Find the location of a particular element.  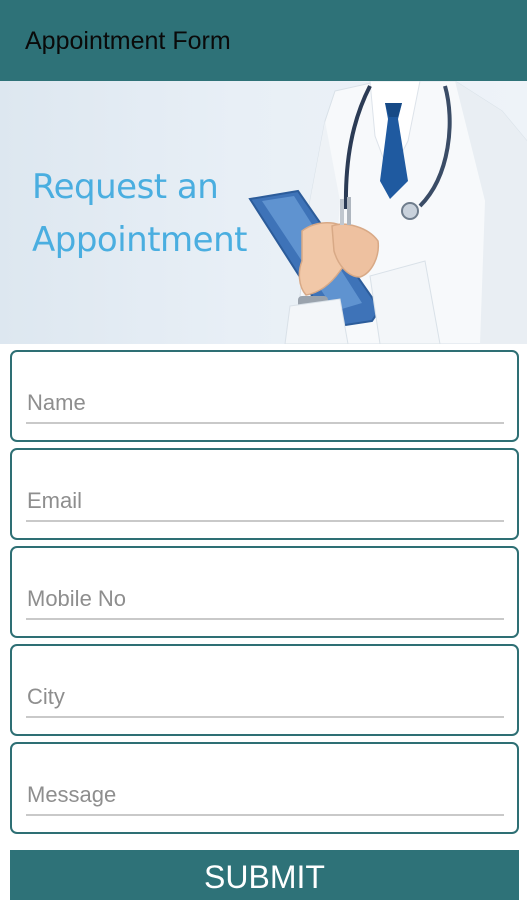

banner-heading-line1: Request an is located at coordinates (125, 187).